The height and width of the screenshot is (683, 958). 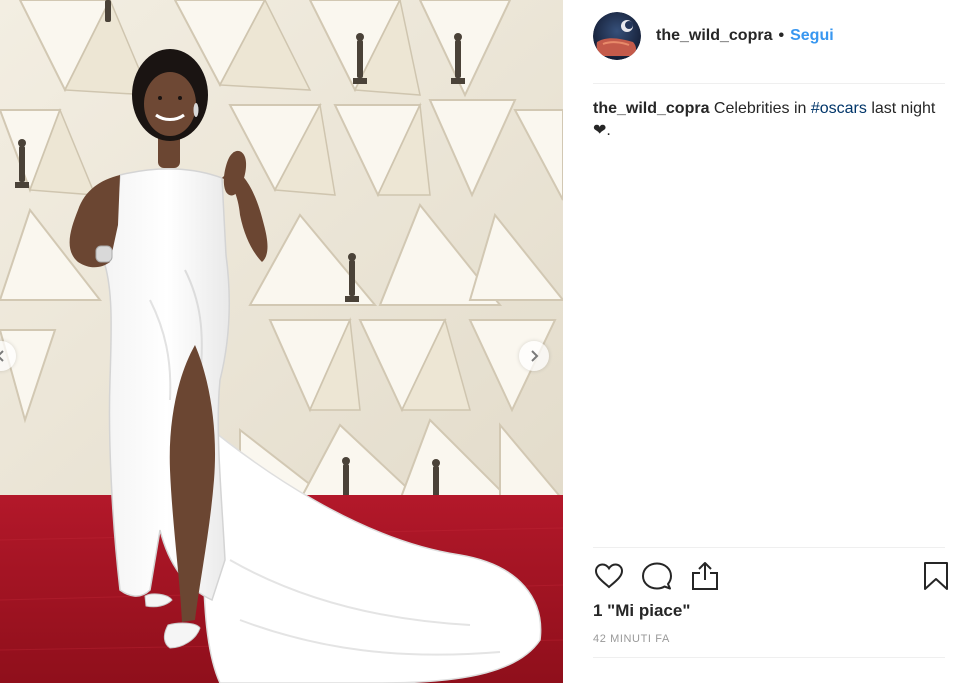 I want to click on heart-emoji: ❤, so click(x=600, y=130).